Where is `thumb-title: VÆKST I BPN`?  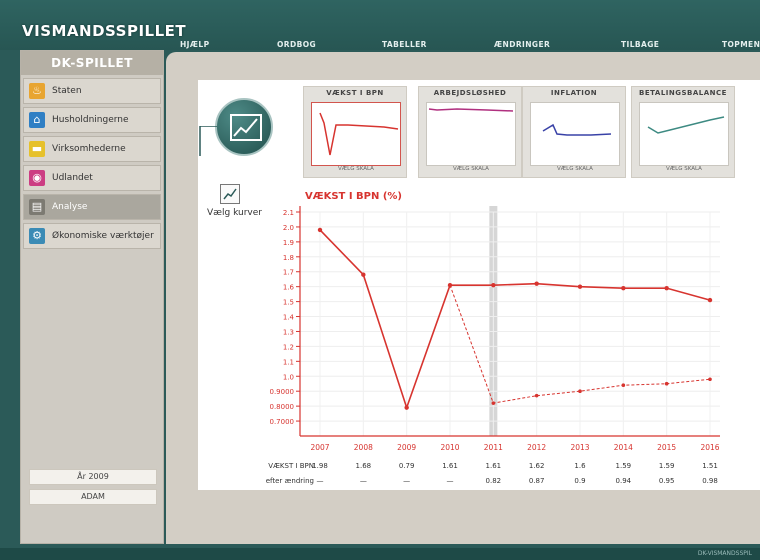
thumb-title: VÆKST I BPN is located at coordinates (355, 93).